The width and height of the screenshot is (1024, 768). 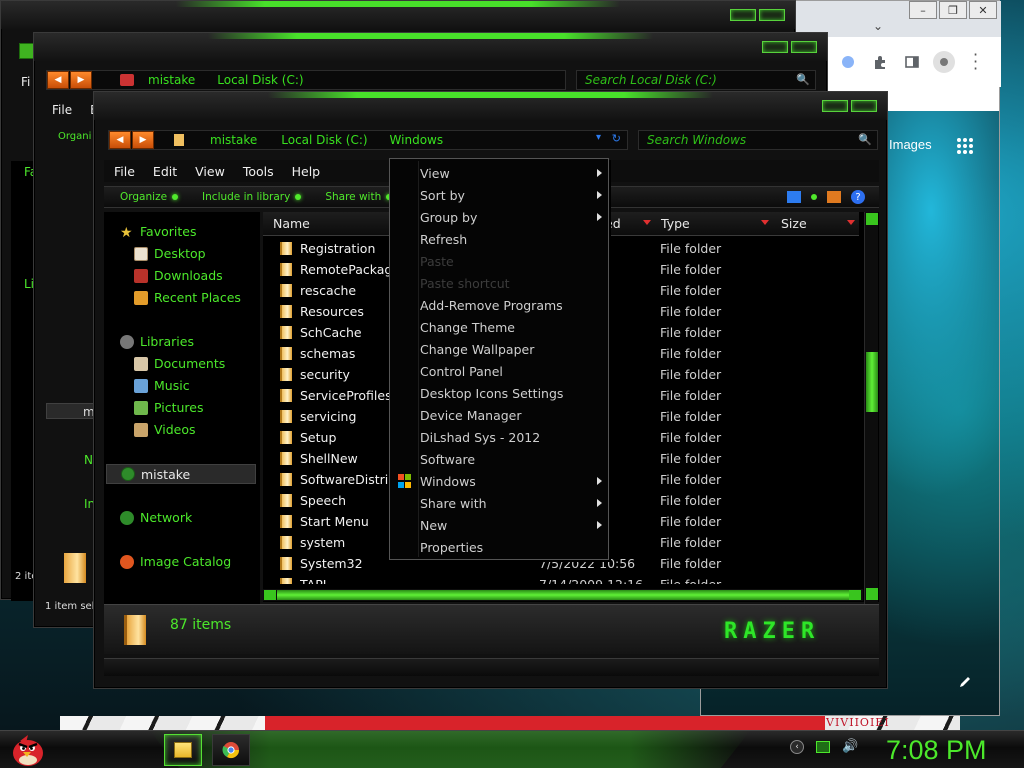 I want to click on context-menu-item: Properties, so click(x=513, y=547).